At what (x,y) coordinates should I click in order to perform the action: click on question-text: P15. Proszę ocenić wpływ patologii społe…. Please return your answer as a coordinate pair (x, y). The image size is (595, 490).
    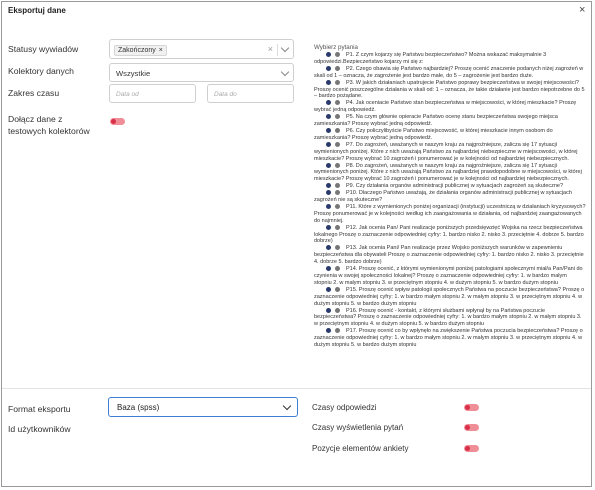
    Looking at the image, I should click on (449, 296).